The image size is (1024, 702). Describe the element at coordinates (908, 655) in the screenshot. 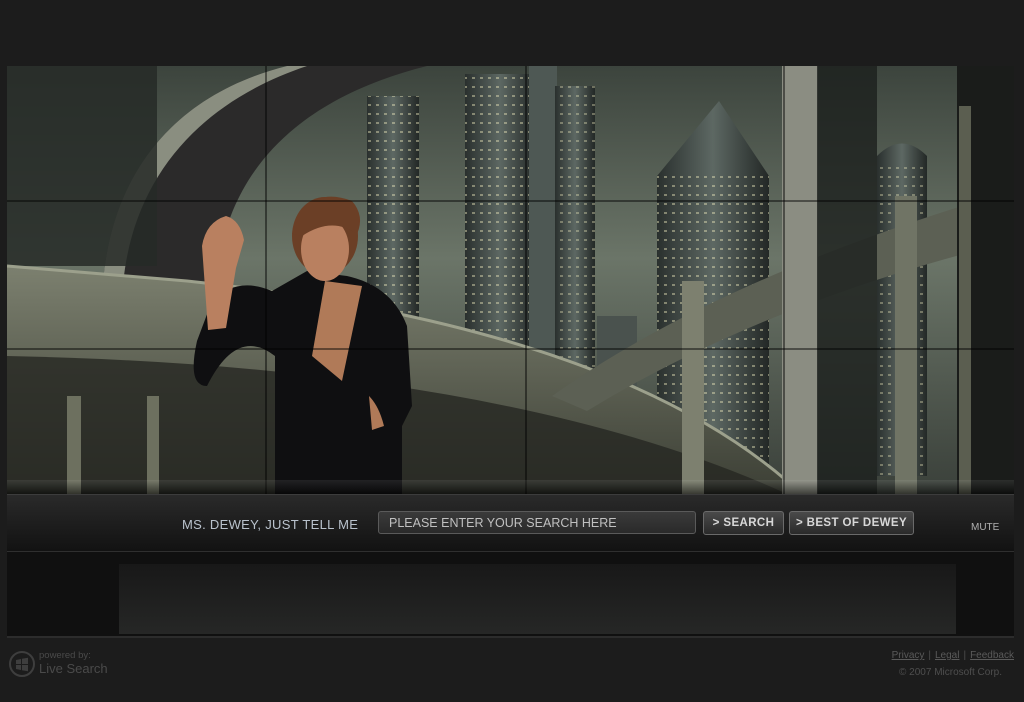

I see `privacy-link: Privacy` at that location.